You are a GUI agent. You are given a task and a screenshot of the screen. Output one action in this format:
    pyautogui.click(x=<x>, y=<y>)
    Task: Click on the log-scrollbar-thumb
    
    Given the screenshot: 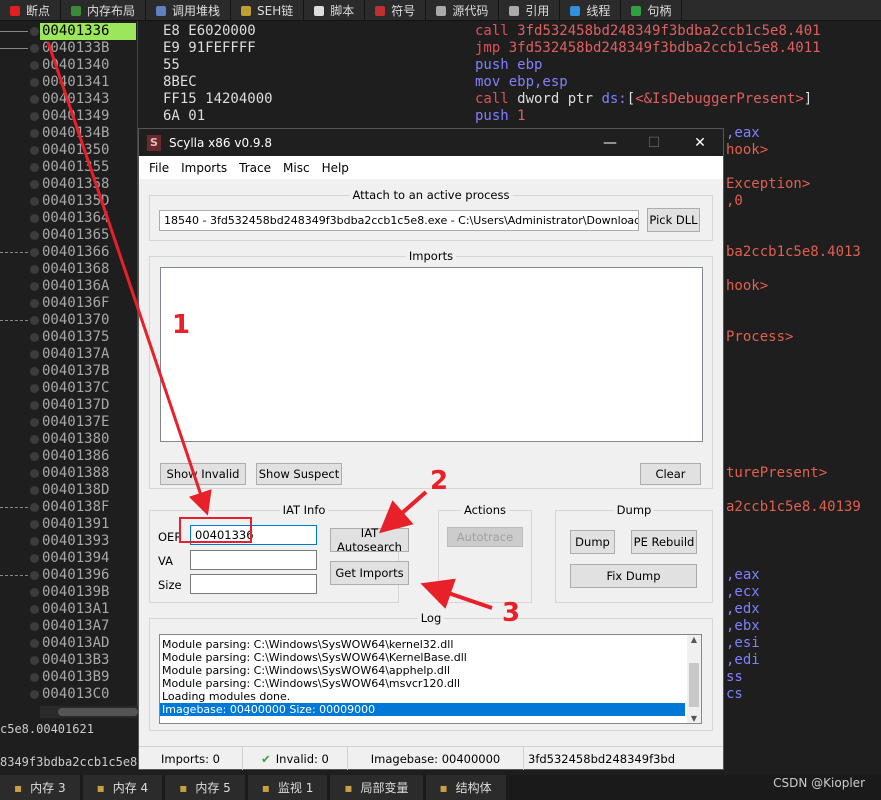 What is the action you would take?
    pyautogui.click(x=694, y=685)
    